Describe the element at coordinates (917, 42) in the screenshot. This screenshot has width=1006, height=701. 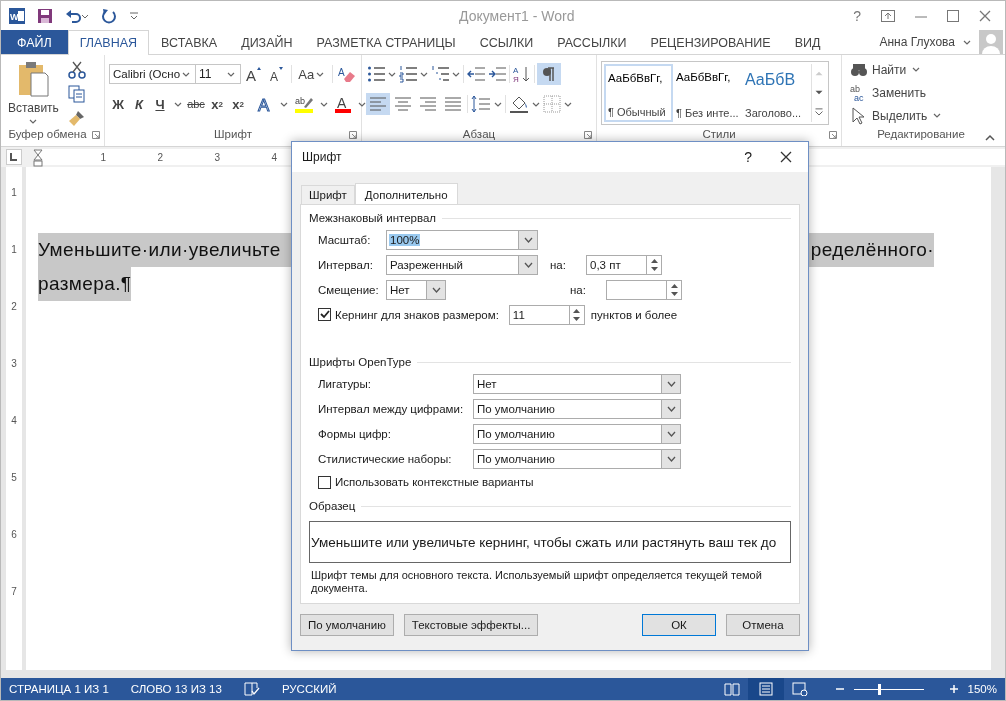
I see `user-name: Анна Глухова` at that location.